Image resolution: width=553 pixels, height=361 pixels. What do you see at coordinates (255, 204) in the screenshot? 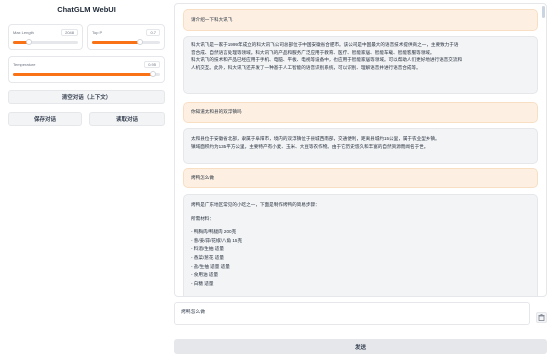
I see `message-line: 烤鸭是广东地区常见的小吃之一，下面是制作烤鸭的简易步骤：` at bounding box center [255, 204].